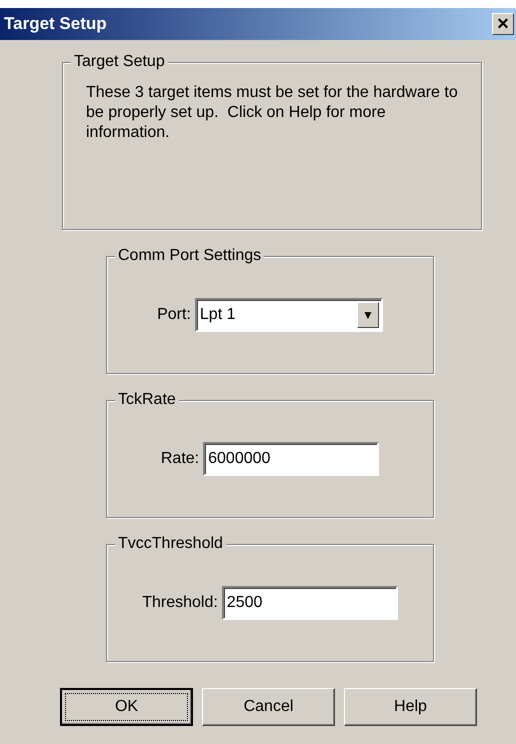 This screenshot has height=744, width=516. Describe the element at coordinates (218, 315) in the screenshot. I see `dropdown-value: Lpt 1` at that location.